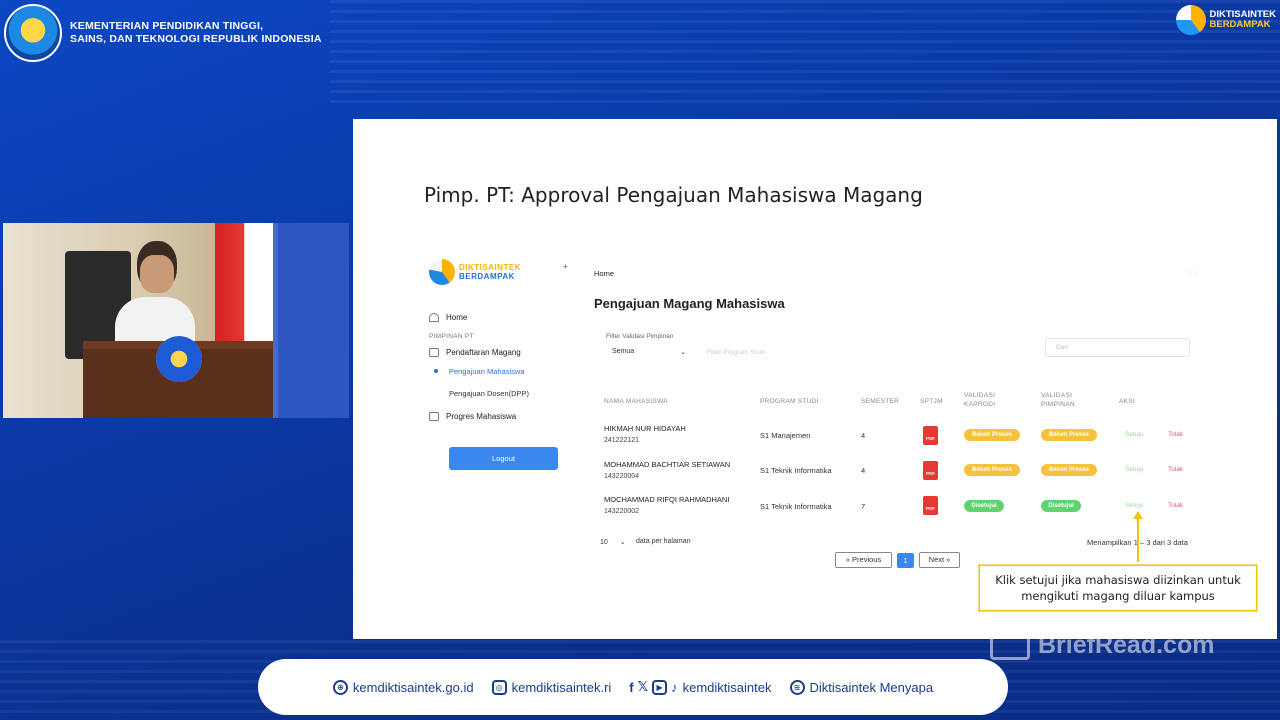  I want to click on app-logo-line1: DIKTISAINTEK, so click(490, 267).